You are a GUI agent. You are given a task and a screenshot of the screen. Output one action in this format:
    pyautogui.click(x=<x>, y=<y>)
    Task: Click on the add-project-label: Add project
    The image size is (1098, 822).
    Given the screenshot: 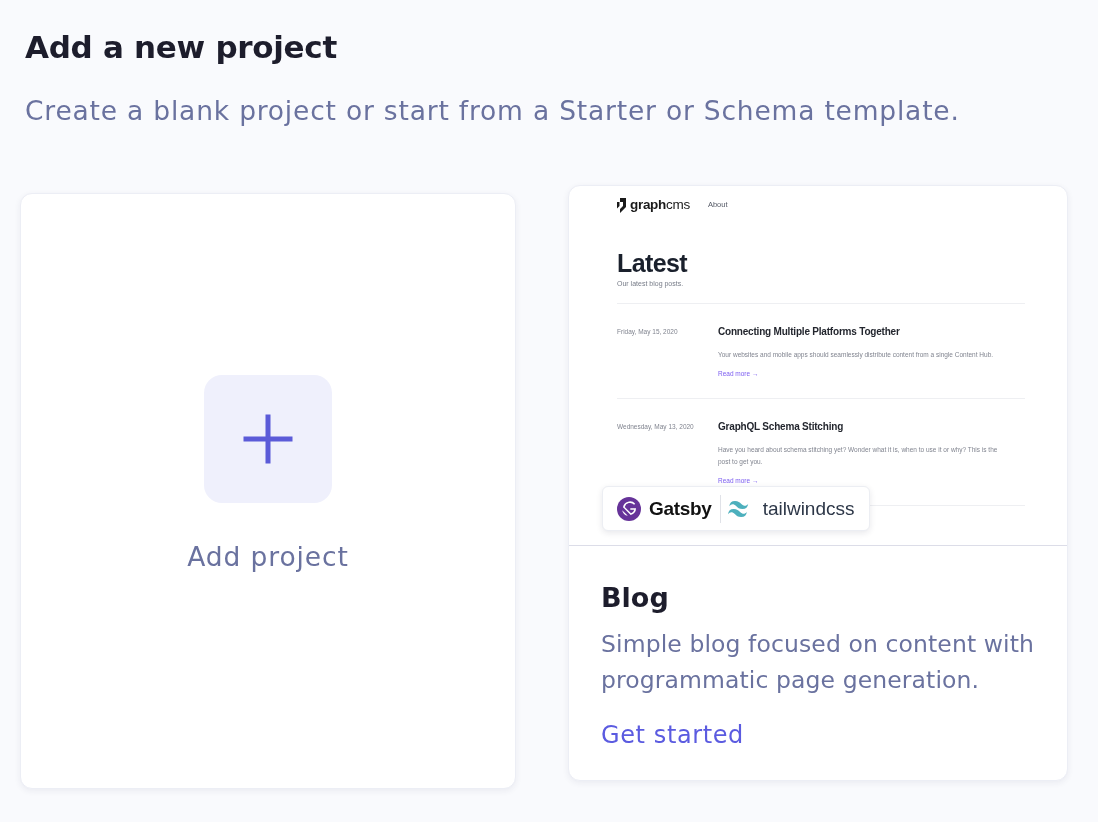 What is the action you would take?
    pyautogui.click(x=268, y=557)
    